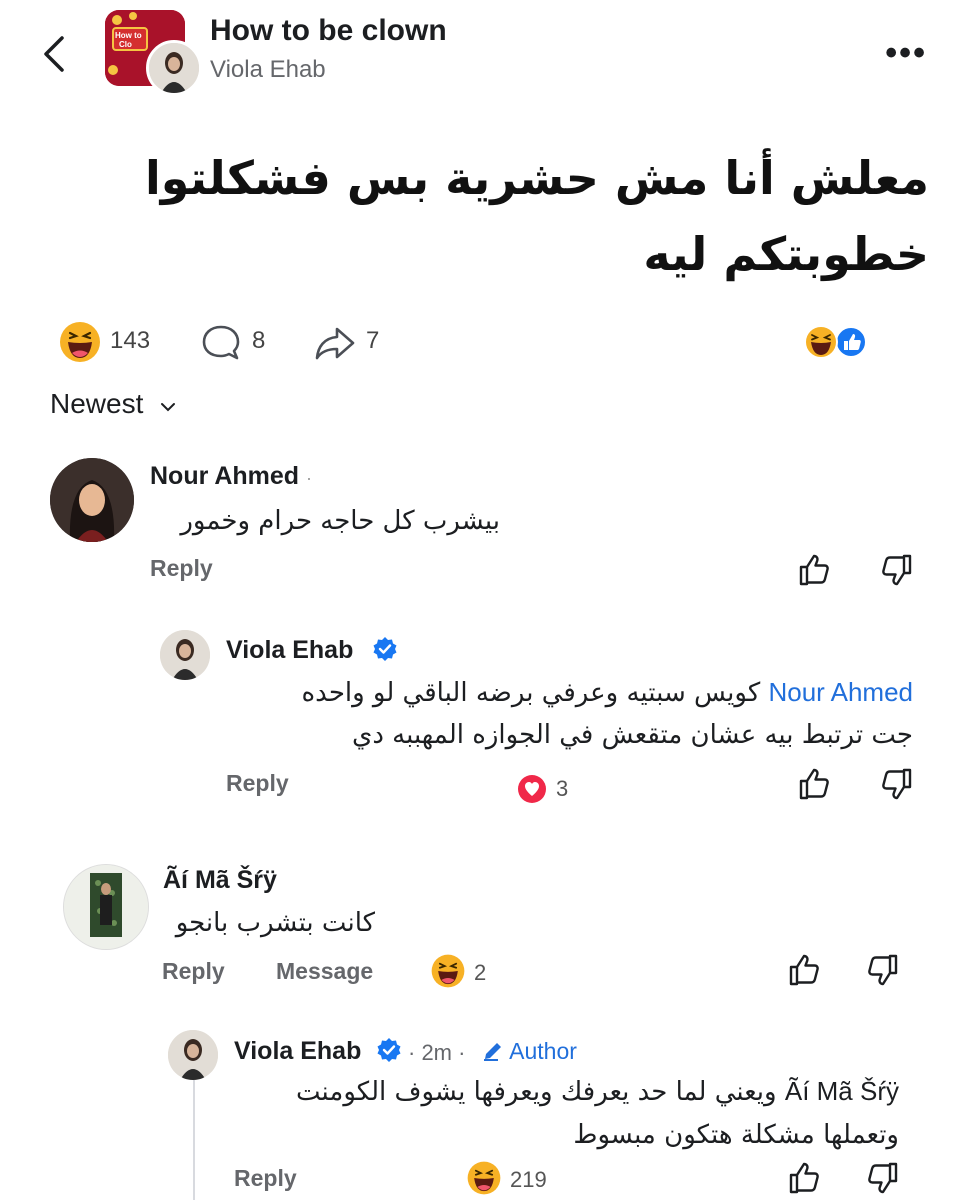 Image resolution: width=957 pixels, height=1200 pixels. I want to click on more-options-icon: •••, so click(906, 53).